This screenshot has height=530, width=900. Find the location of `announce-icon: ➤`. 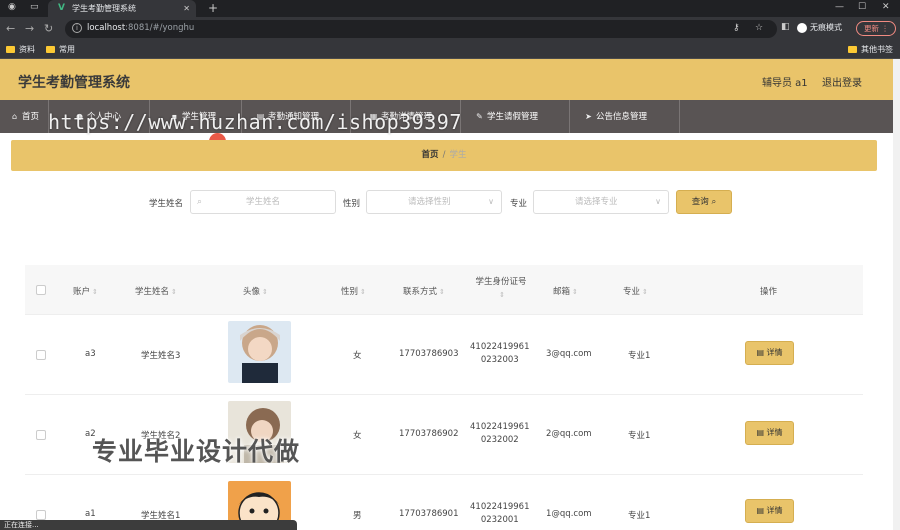

announce-icon: ➤ is located at coordinates (588, 116).